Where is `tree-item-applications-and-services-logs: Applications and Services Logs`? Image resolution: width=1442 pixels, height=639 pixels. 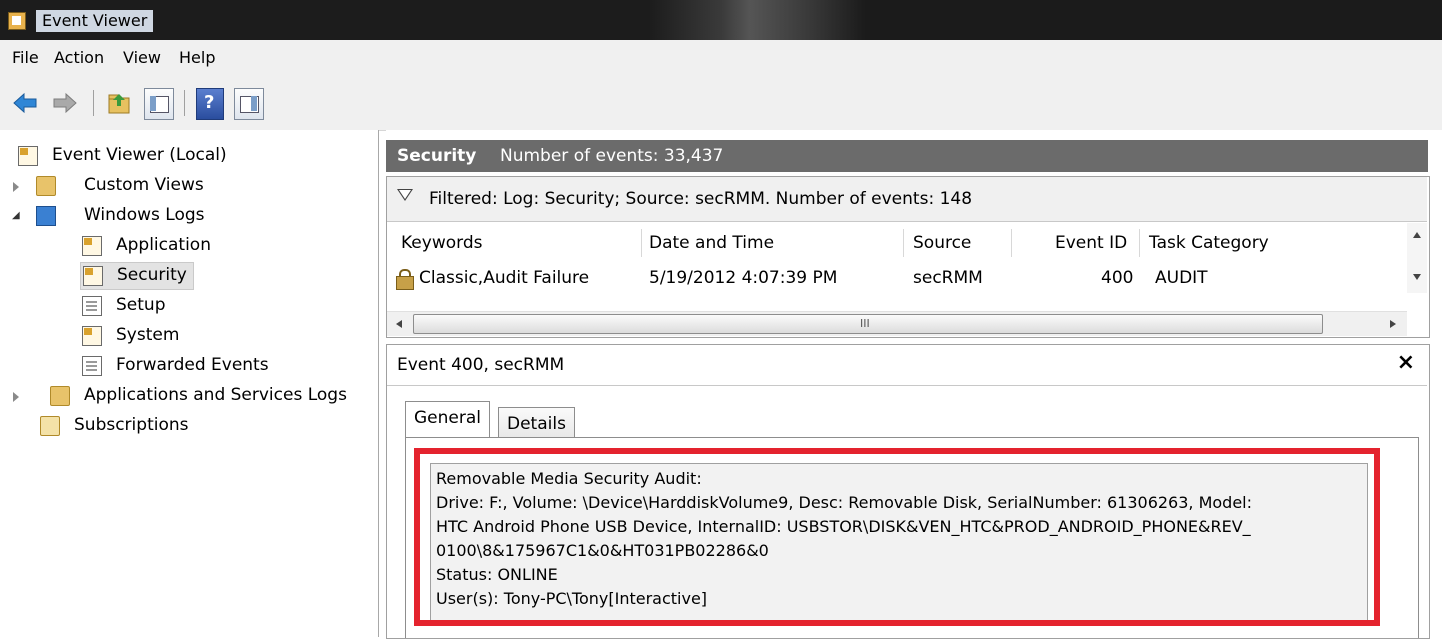
tree-item-applications-and-services-logs: Applications and Services Logs is located at coordinates (190, 395).